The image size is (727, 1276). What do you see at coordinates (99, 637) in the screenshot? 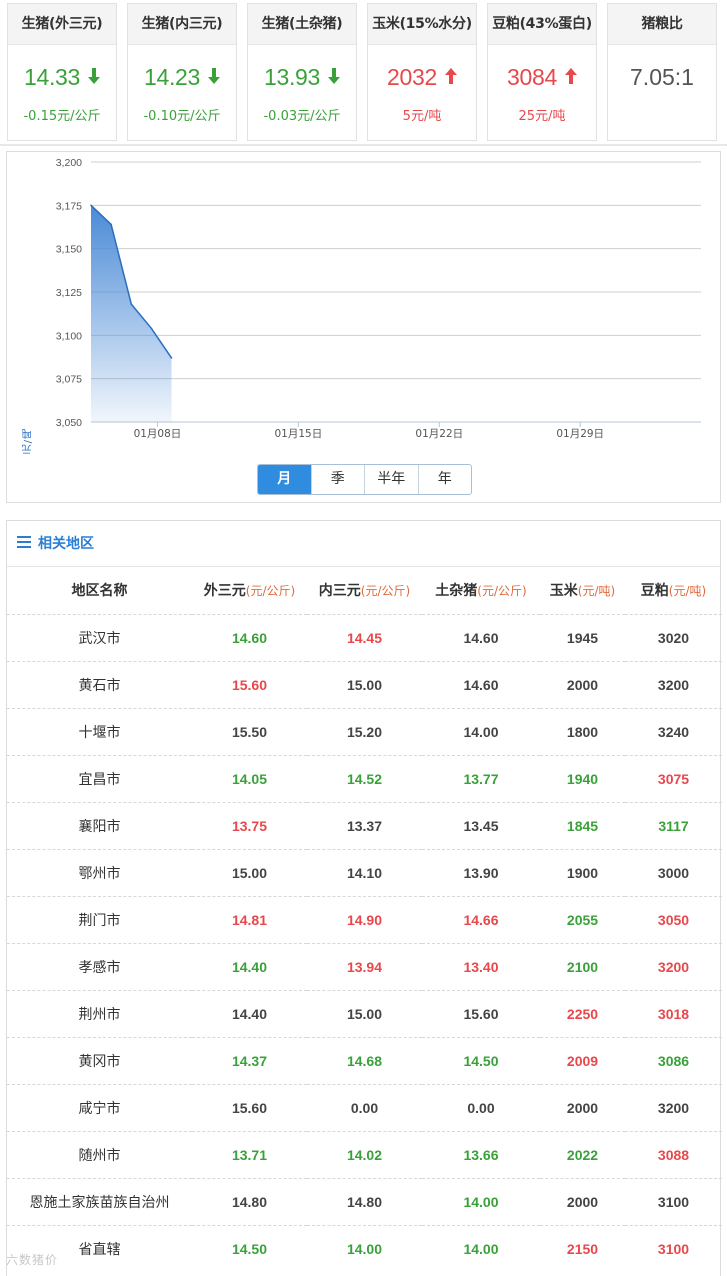
I see `region-name-cell: 武汉市` at bounding box center [99, 637].